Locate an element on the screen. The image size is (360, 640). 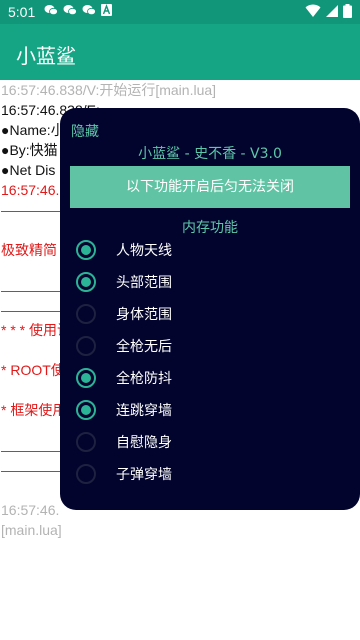
status-time: 5:01 is located at coordinates (22, 12).